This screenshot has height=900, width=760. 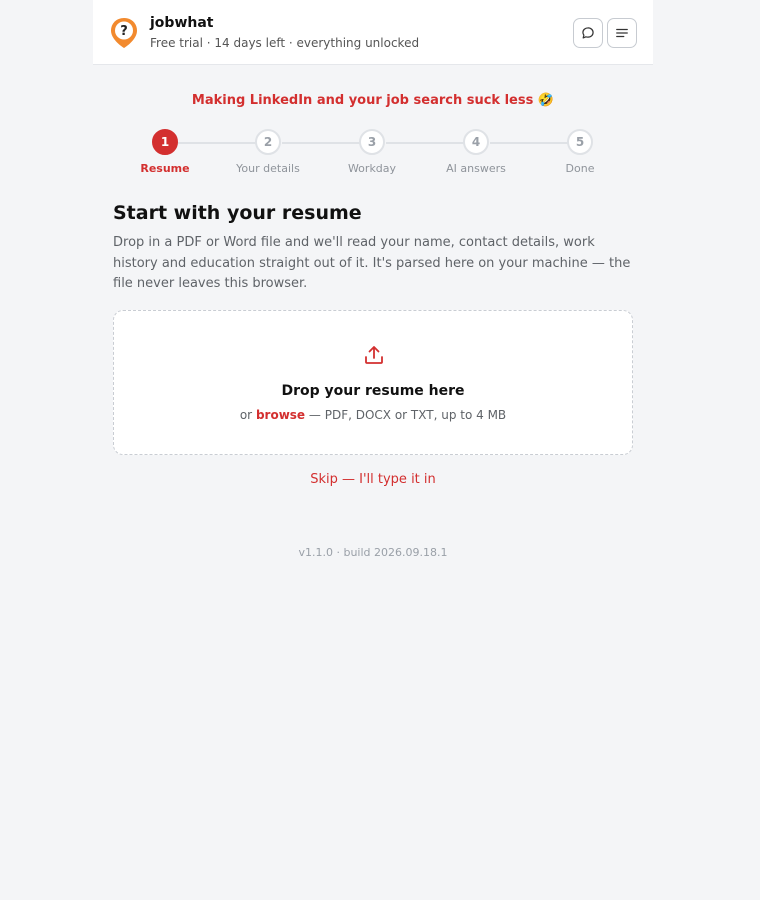 What do you see at coordinates (580, 142) in the screenshot?
I see `step-number: 5` at bounding box center [580, 142].